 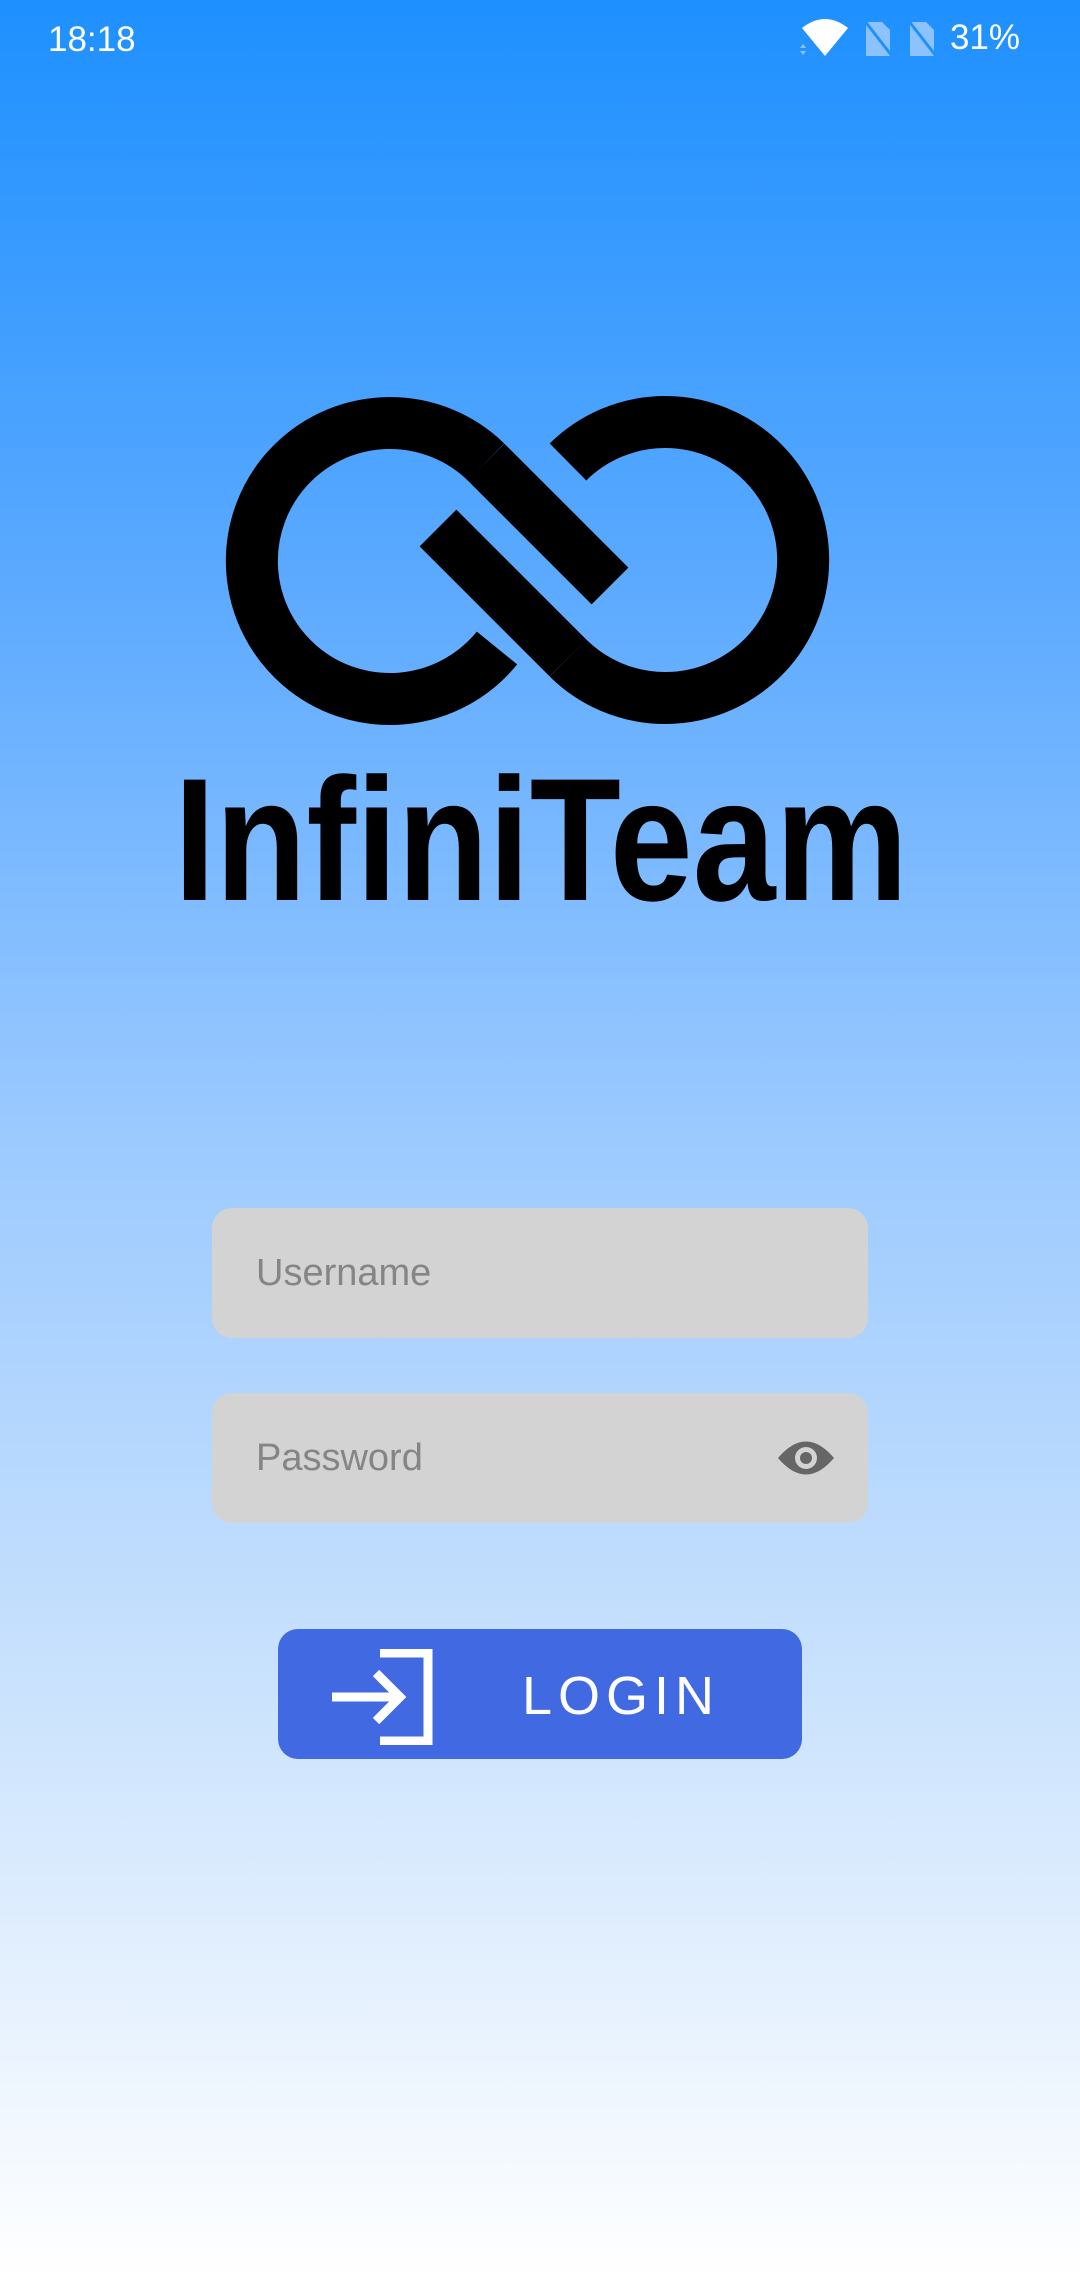 I want to click on password-field, so click(x=540, y=1458).